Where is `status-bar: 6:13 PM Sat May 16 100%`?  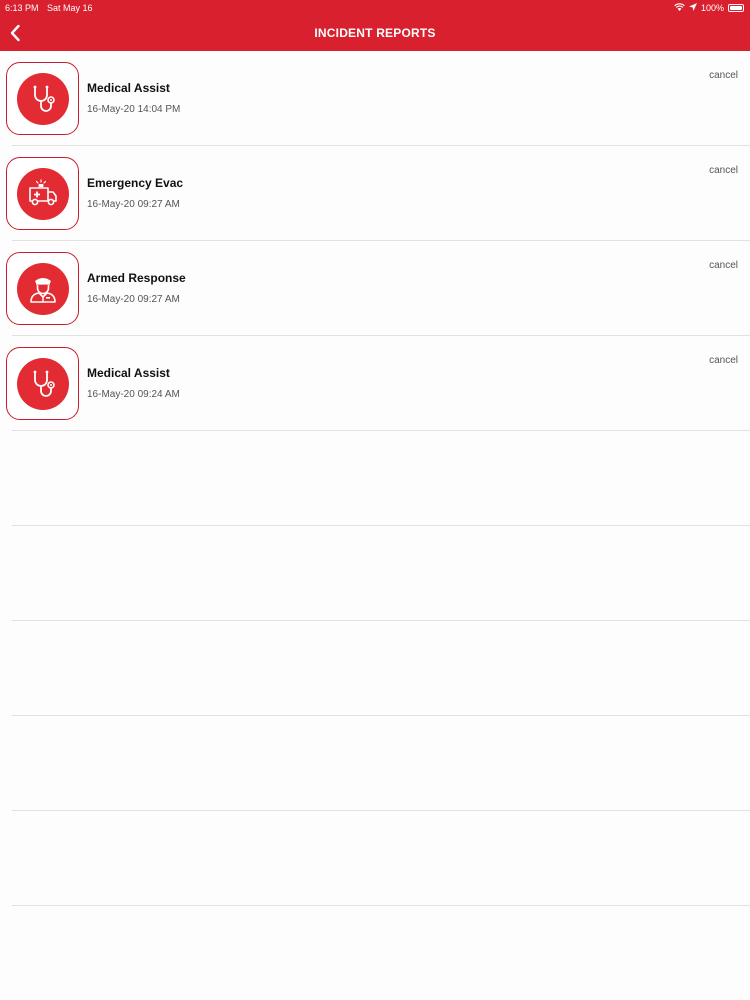
status-bar: 6:13 PM Sat May 16 100% is located at coordinates (375, 8).